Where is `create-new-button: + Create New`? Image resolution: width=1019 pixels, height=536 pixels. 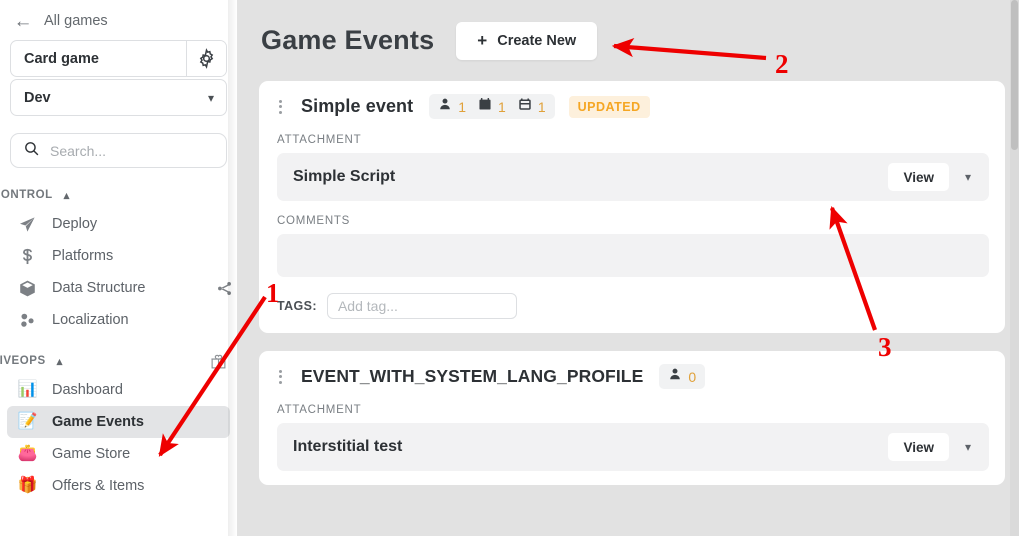
create-new-button: + Create New is located at coordinates (527, 40).